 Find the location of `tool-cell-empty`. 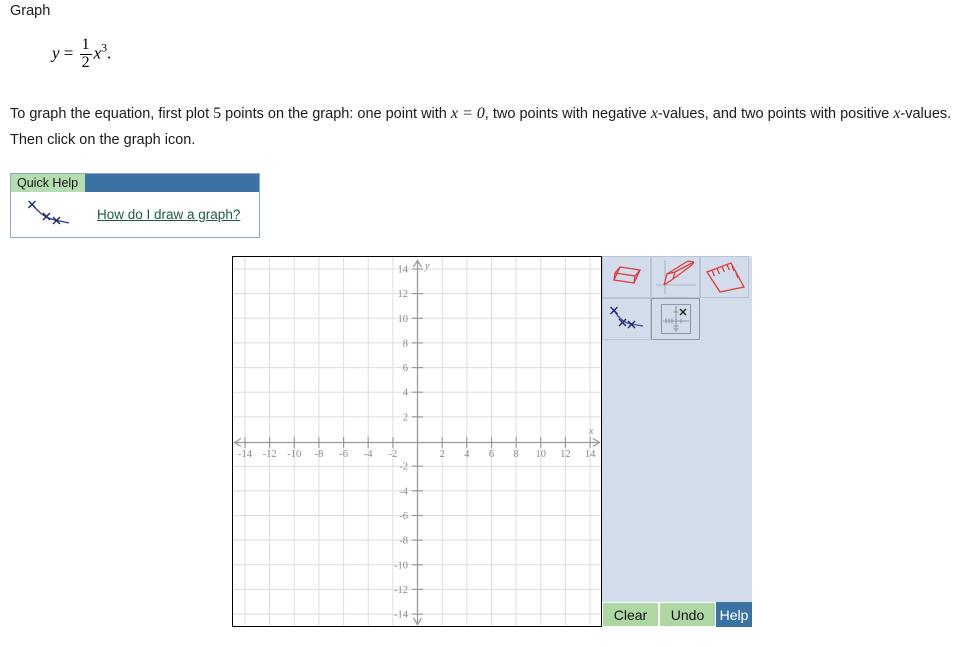

tool-cell-empty is located at coordinates (724, 319).